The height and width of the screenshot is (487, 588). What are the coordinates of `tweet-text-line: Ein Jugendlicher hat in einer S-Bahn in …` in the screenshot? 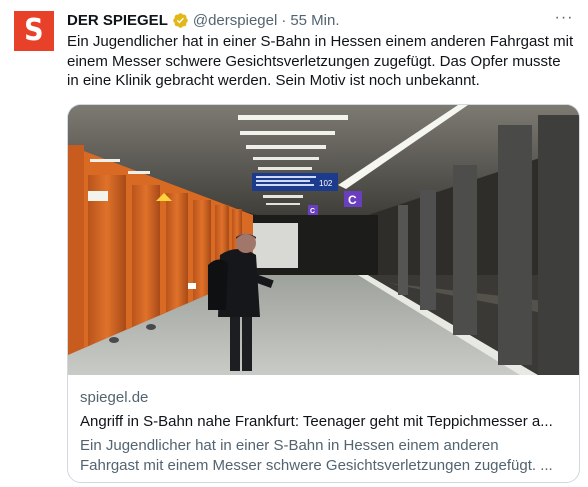 It's located at (320, 41).